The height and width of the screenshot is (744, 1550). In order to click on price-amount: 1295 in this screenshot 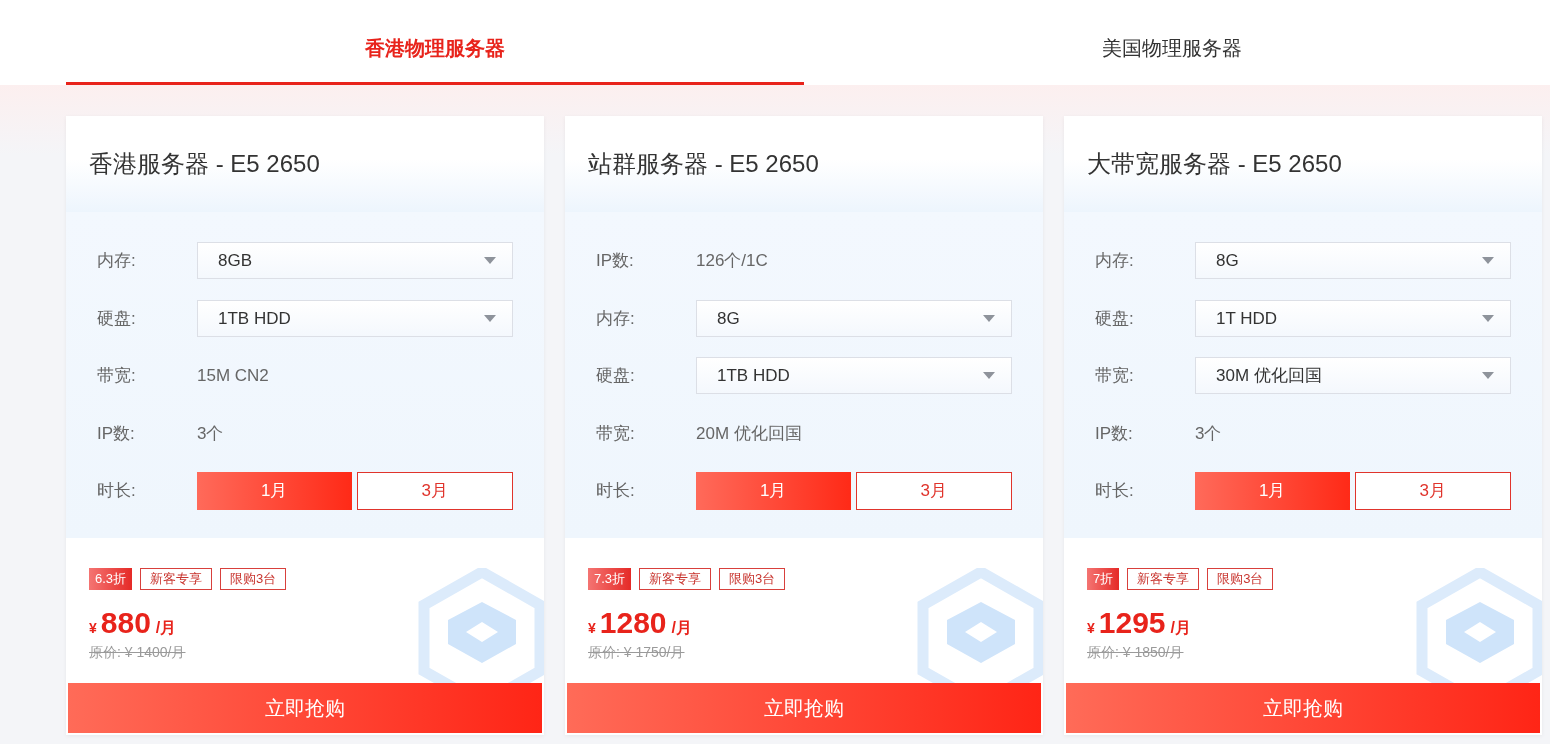, I will do `click(1132, 623)`.